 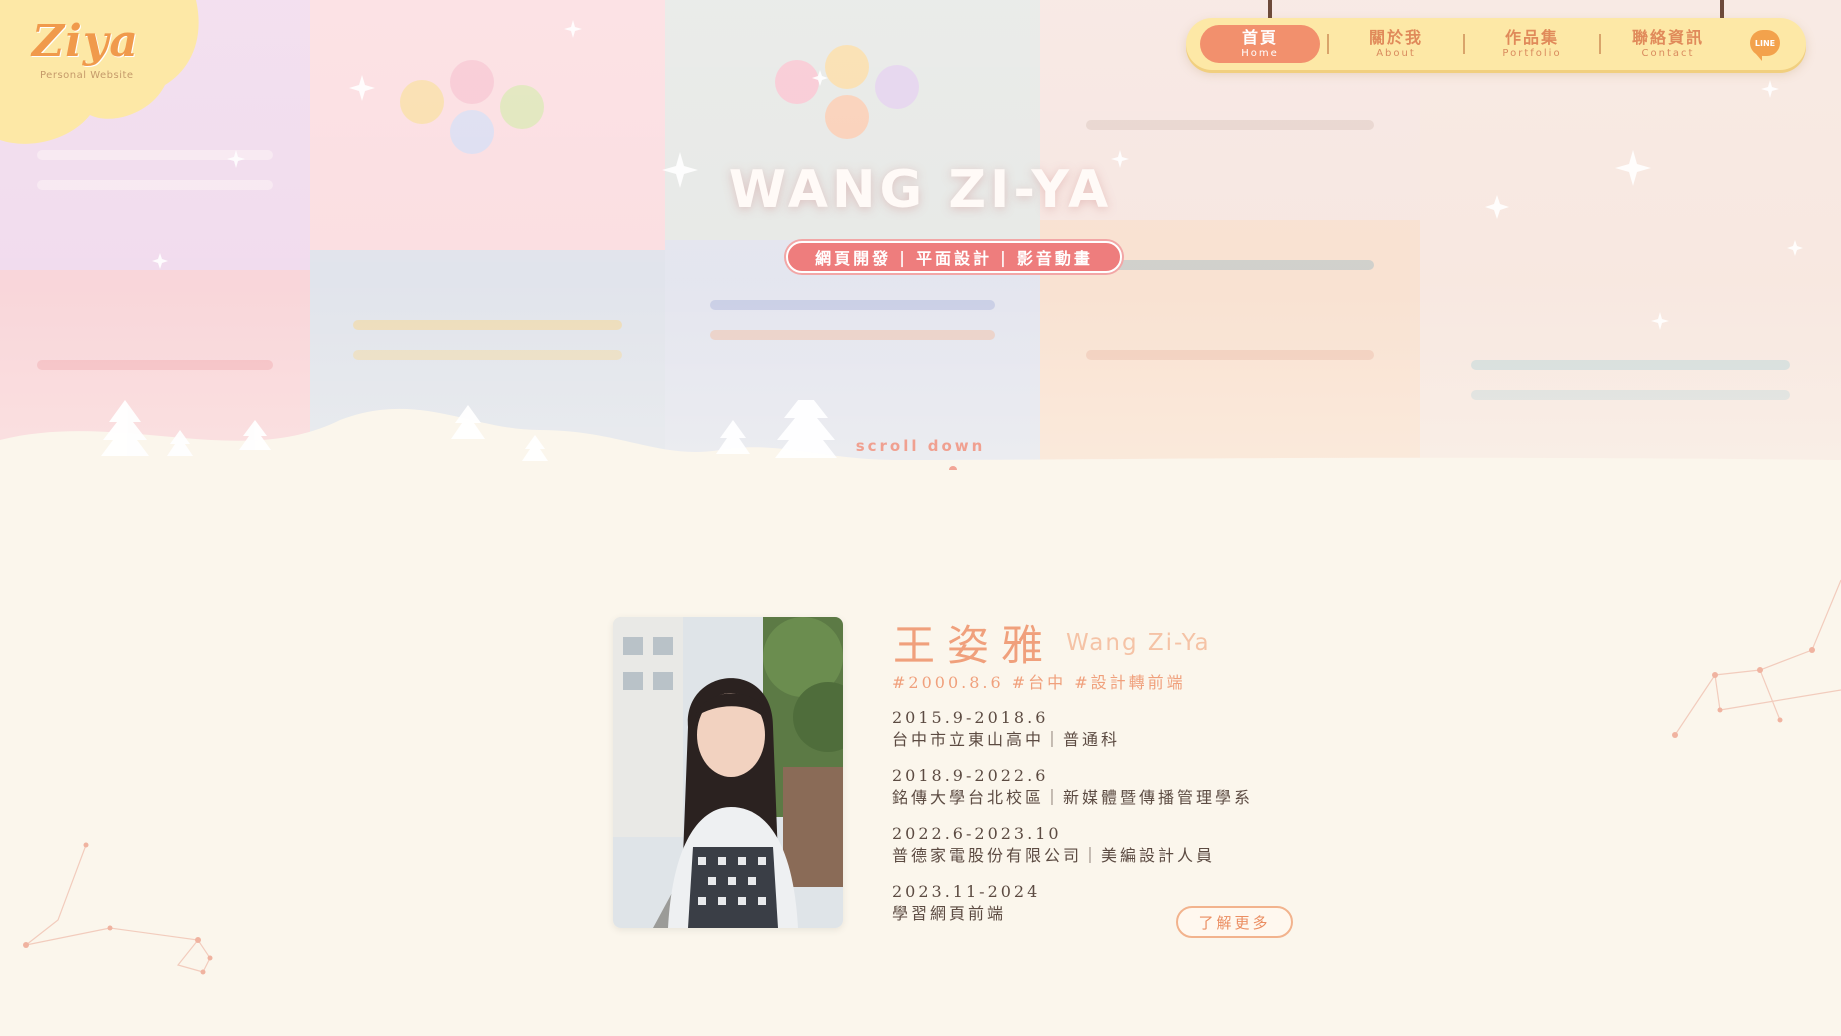 I want to click on timeline-item: 2018.9-2022.6 銘傳大學台北校區｜新媒體暨傳播管理學系, so click(x=1072, y=794).